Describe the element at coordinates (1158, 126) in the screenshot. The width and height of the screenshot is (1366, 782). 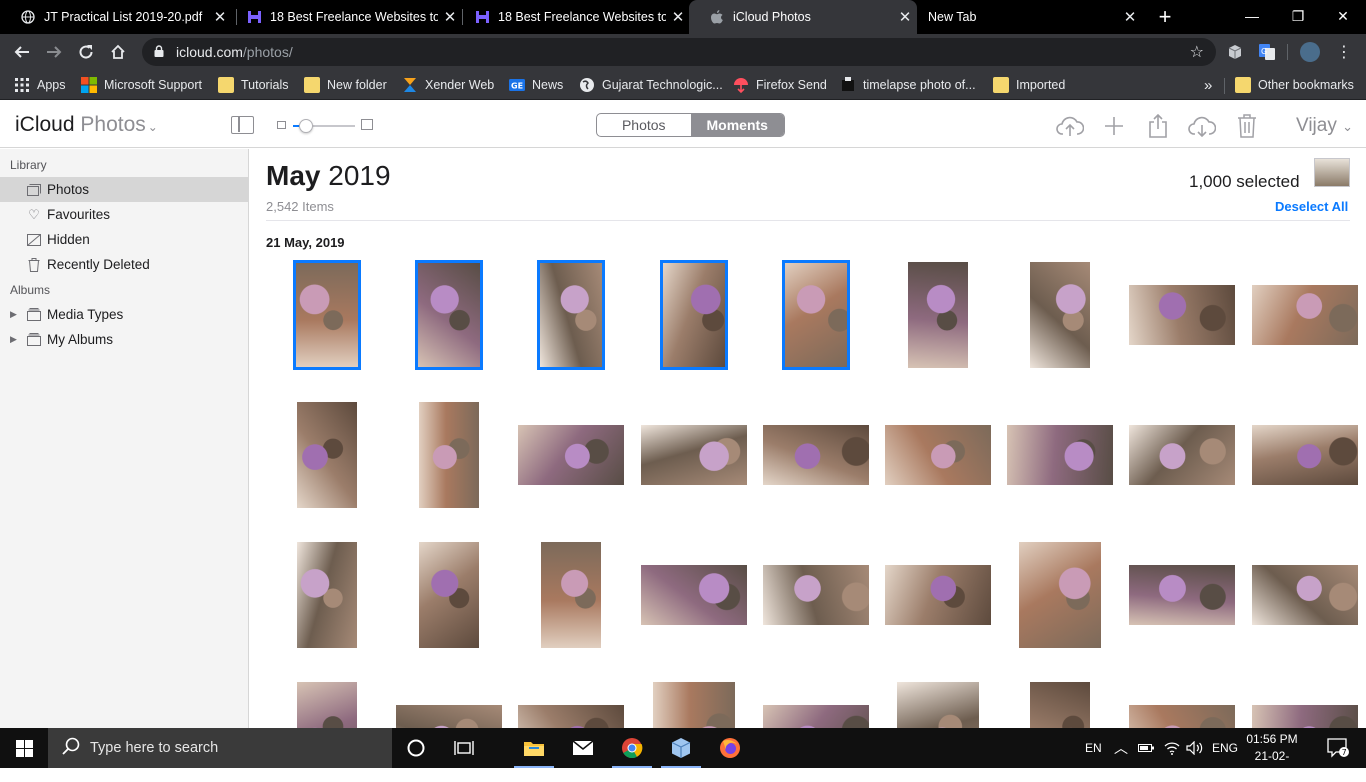
I see `share-icon` at that location.